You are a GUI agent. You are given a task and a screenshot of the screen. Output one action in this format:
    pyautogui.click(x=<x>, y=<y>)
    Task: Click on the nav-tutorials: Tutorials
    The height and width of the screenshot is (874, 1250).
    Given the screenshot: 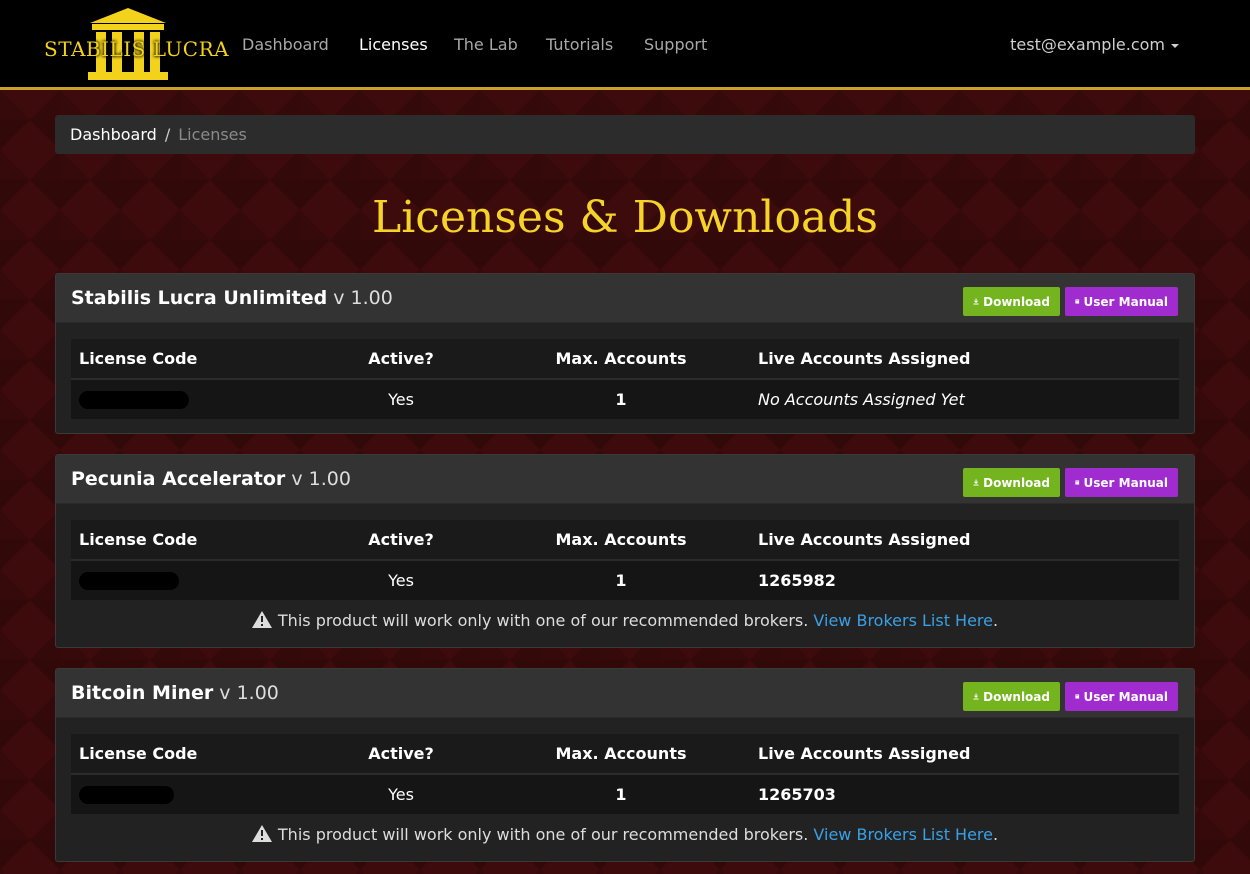 What is the action you would take?
    pyautogui.click(x=579, y=44)
    